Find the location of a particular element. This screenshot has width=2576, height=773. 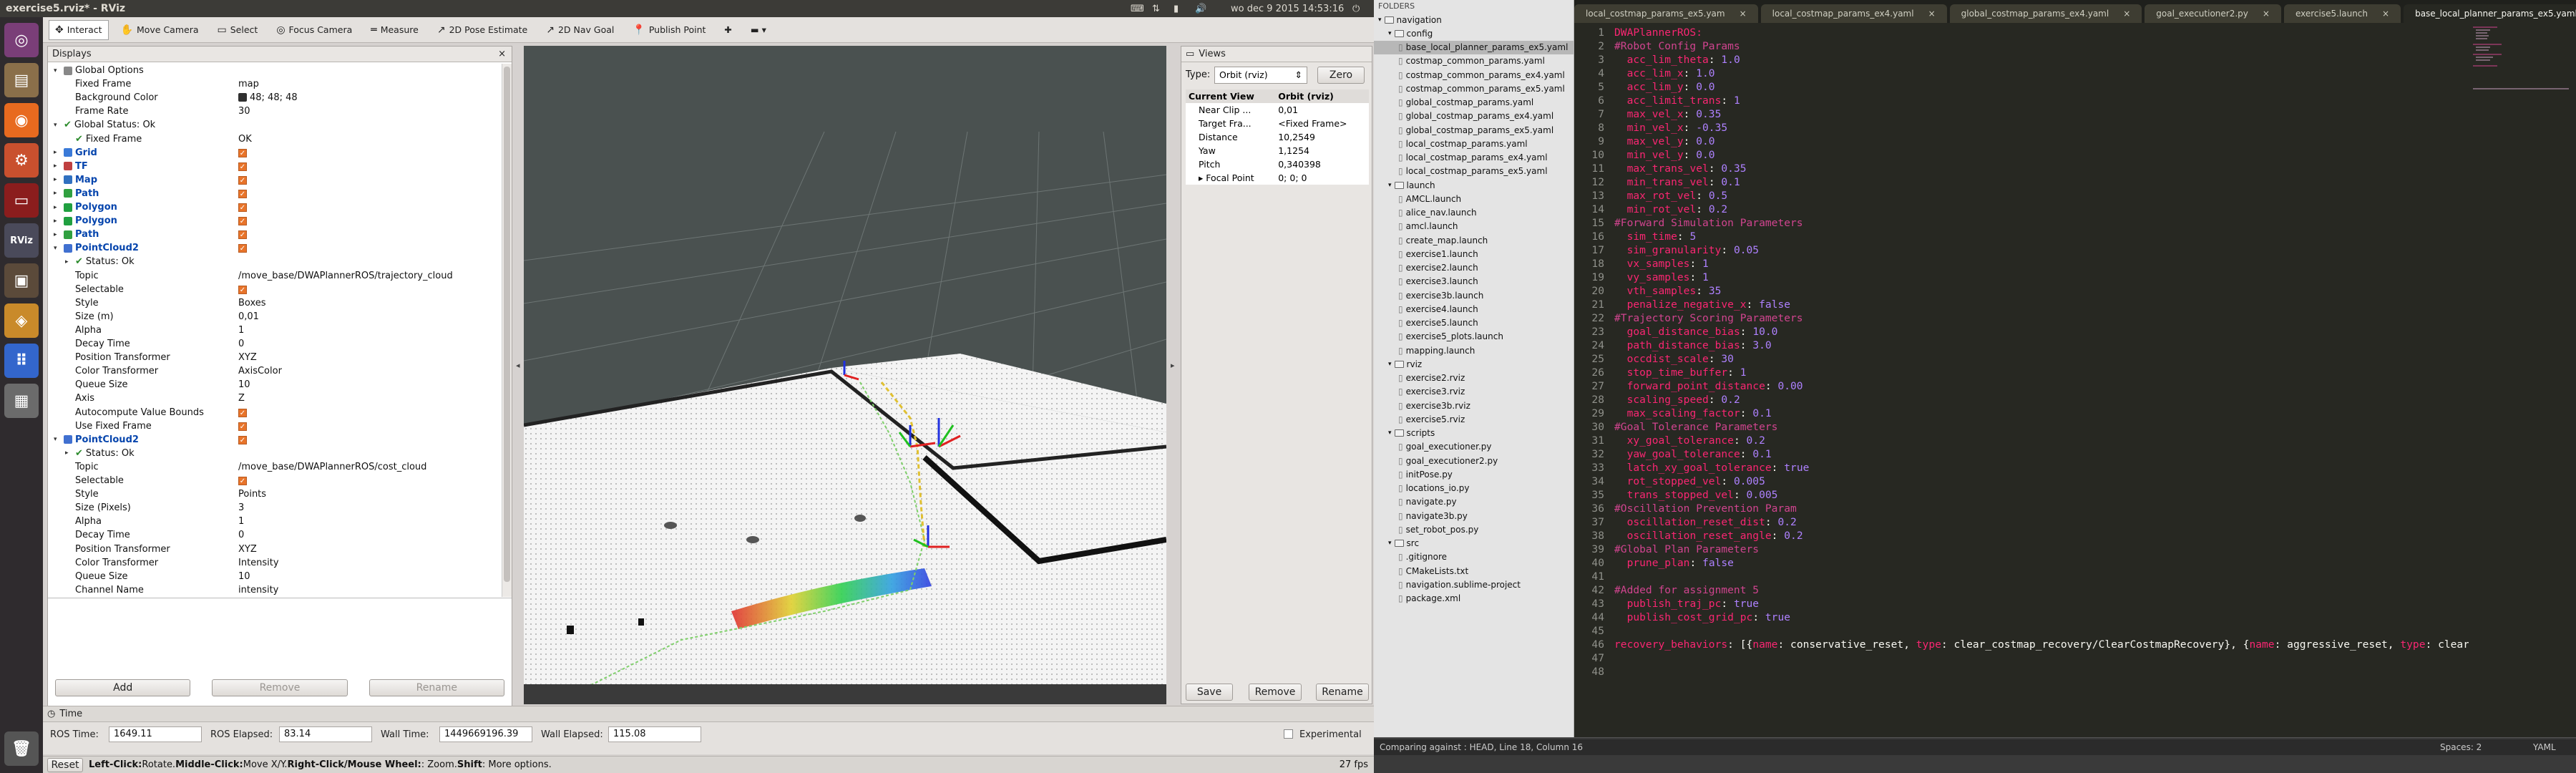

display-row: ✔ Fixed Frame OK is located at coordinates (275, 139).